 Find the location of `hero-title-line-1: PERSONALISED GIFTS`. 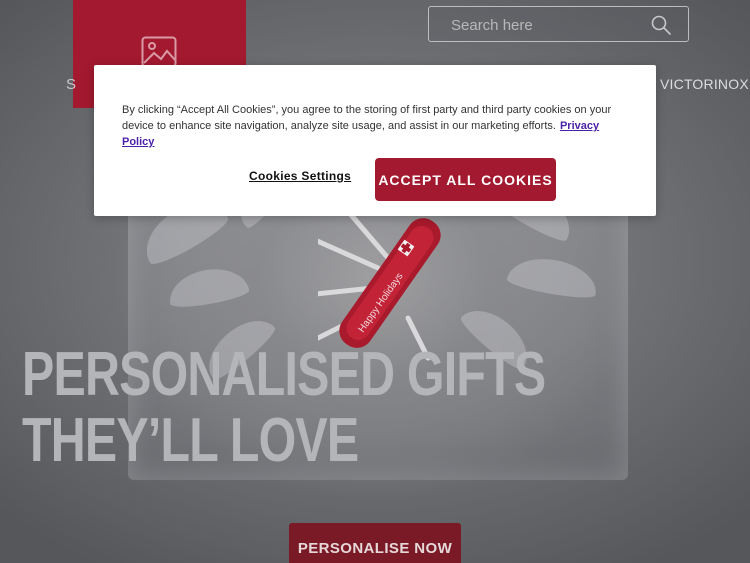

hero-title-line-1: PERSONALISED GIFTS is located at coordinates (284, 374).